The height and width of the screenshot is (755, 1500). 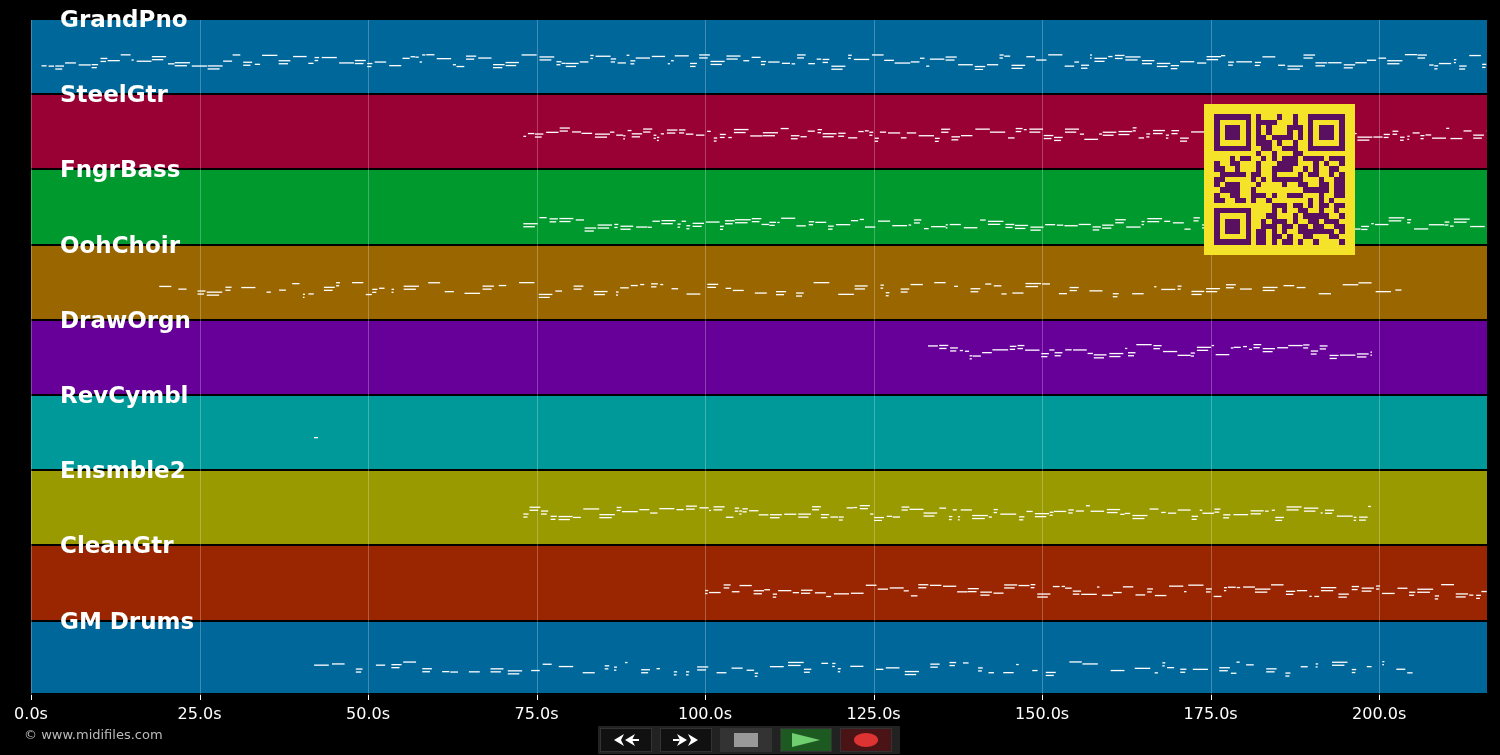 I want to click on record-button, so click(x=866, y=740).